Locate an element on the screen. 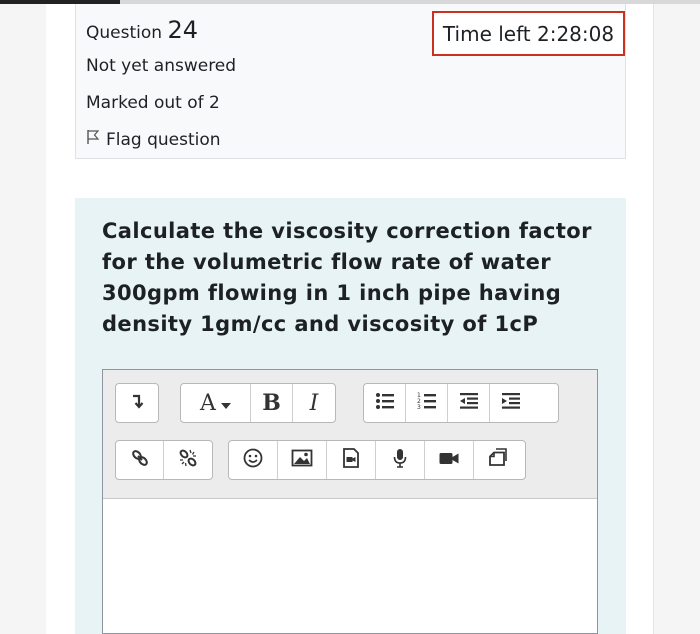  outdent-icon is located at coordinates (469, 403).